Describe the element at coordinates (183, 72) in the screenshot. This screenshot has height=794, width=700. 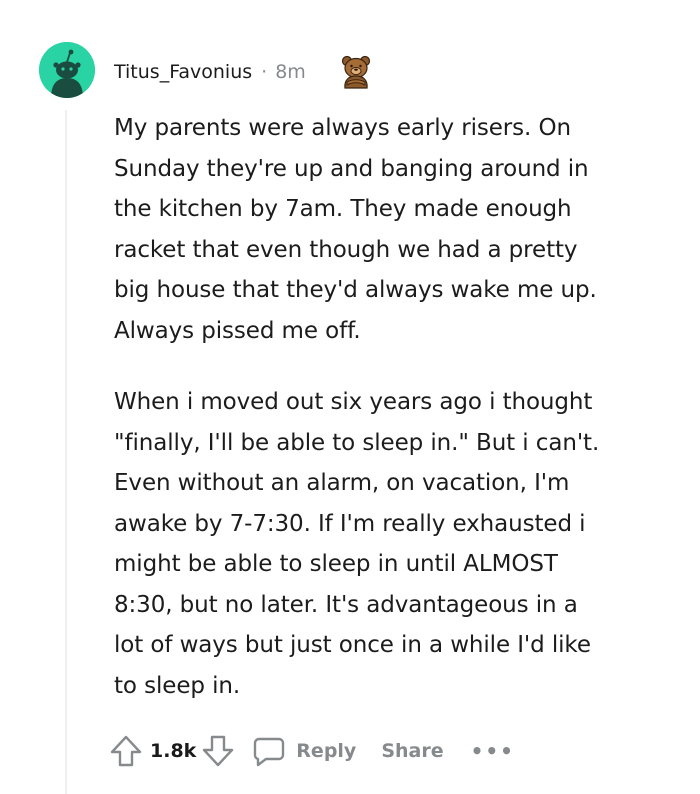
I see `author-name: Titus_Favonius` at that location.